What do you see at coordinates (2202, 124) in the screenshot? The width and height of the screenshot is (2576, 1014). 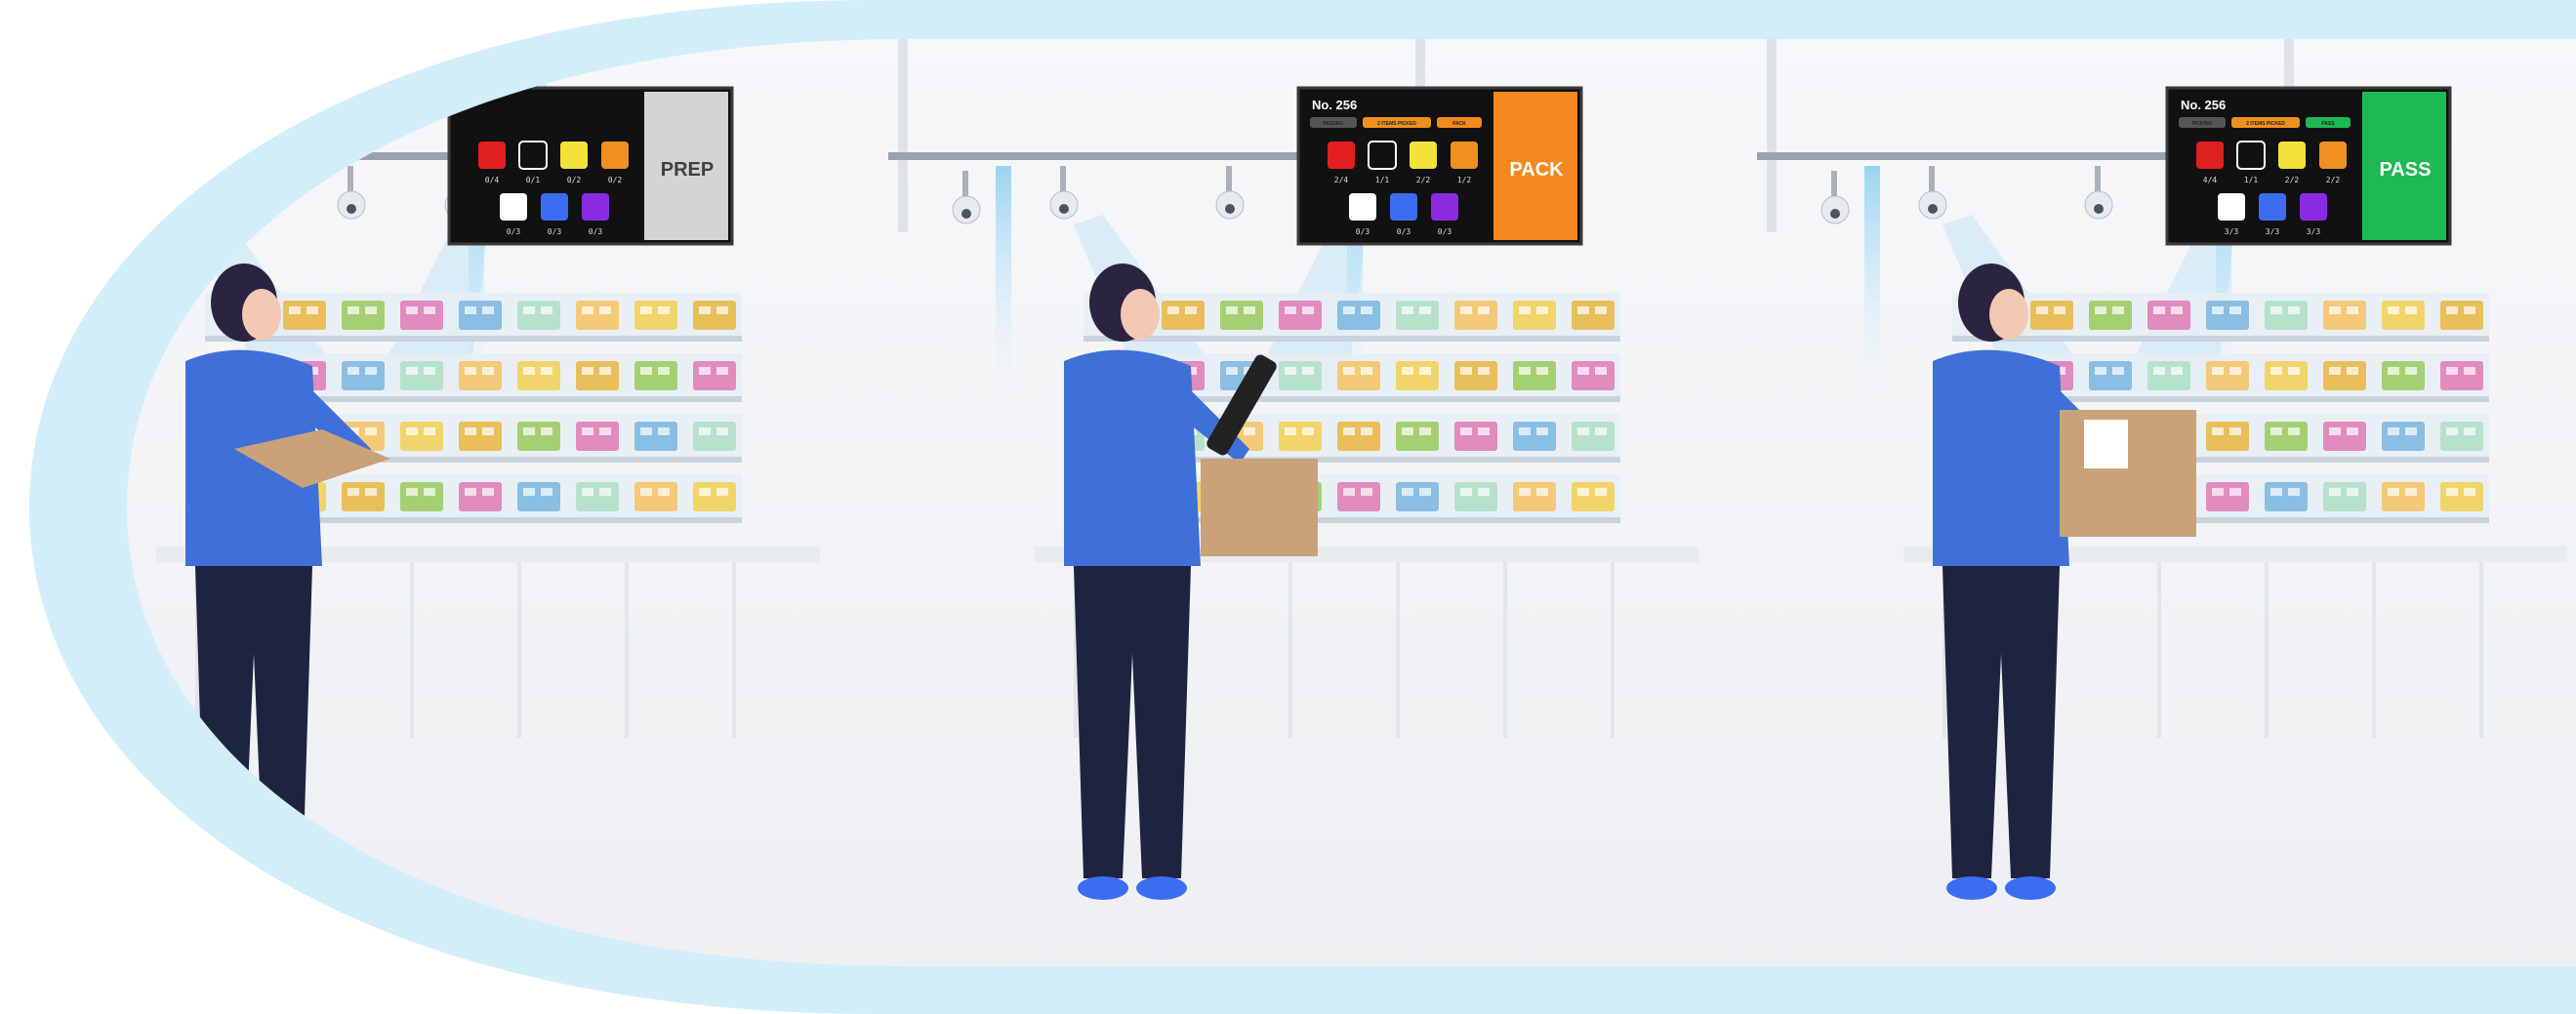 I see `status-tag-label: PICKING` at bounding box center [2202, 124].